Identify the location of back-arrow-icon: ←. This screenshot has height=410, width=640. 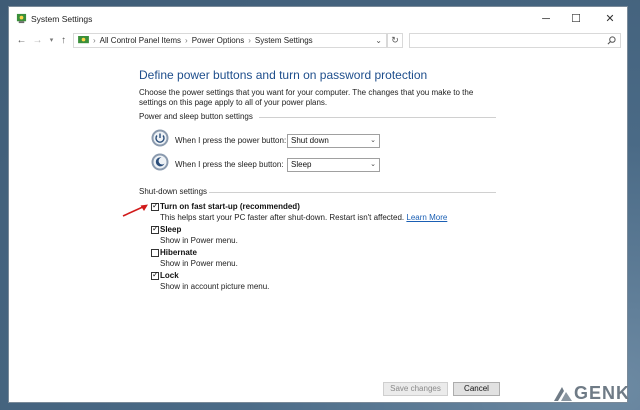
(21, 40).